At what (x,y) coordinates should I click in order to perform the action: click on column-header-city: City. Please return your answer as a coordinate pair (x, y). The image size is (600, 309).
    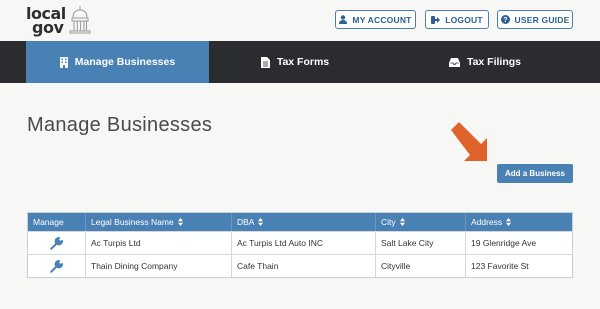
    Looking at the image, I should click on (420, 222).